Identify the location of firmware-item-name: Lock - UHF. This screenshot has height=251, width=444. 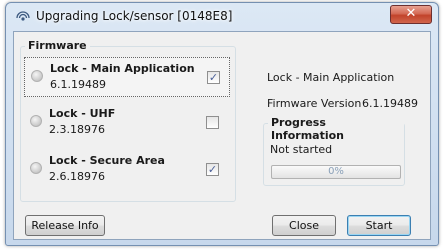
(82, 113).